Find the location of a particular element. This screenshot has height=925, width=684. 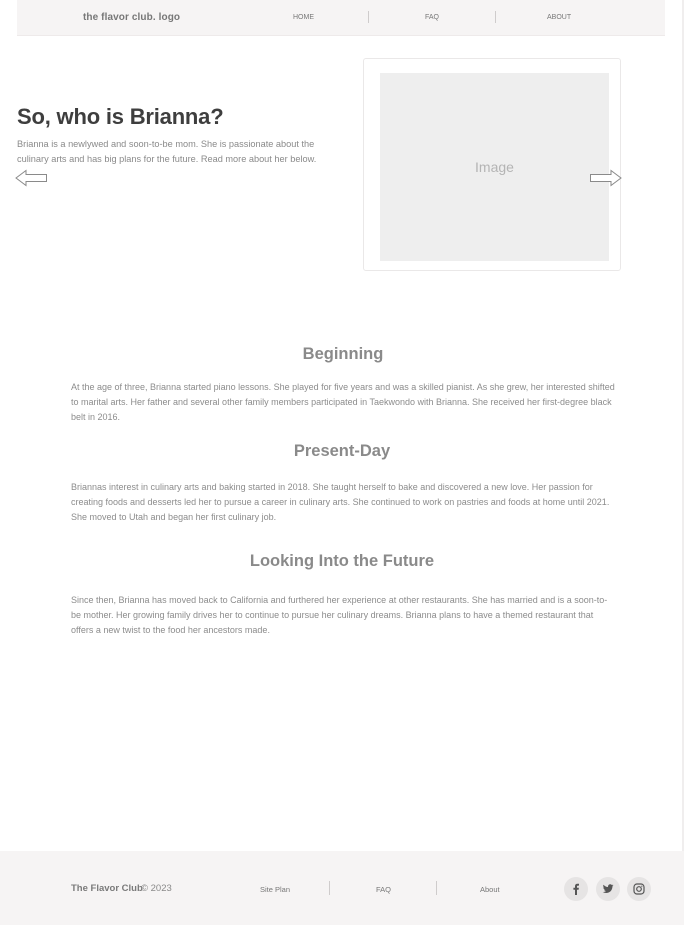

twitter-button is located at coordinates (608, 889).